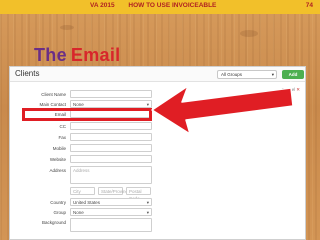  I want to click on cc-label: CC, so click(63, 126).